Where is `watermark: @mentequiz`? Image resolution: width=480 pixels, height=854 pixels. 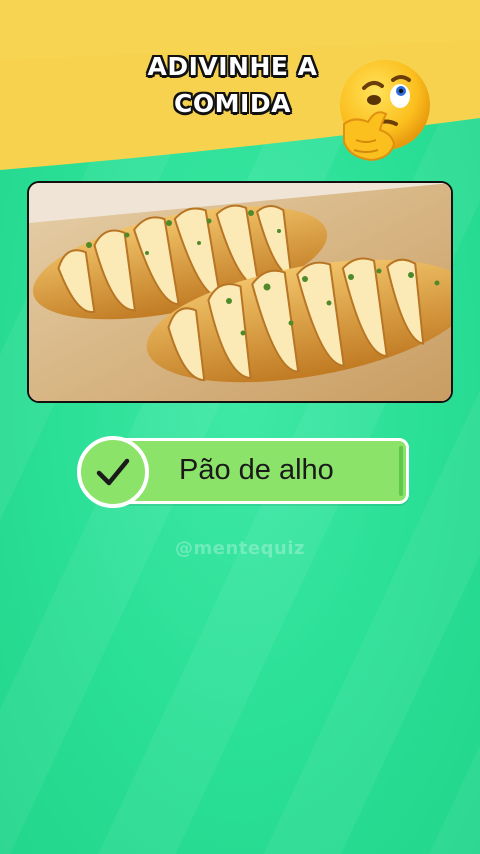
watermark: @mentequiz is located at coordinates (240, 548).